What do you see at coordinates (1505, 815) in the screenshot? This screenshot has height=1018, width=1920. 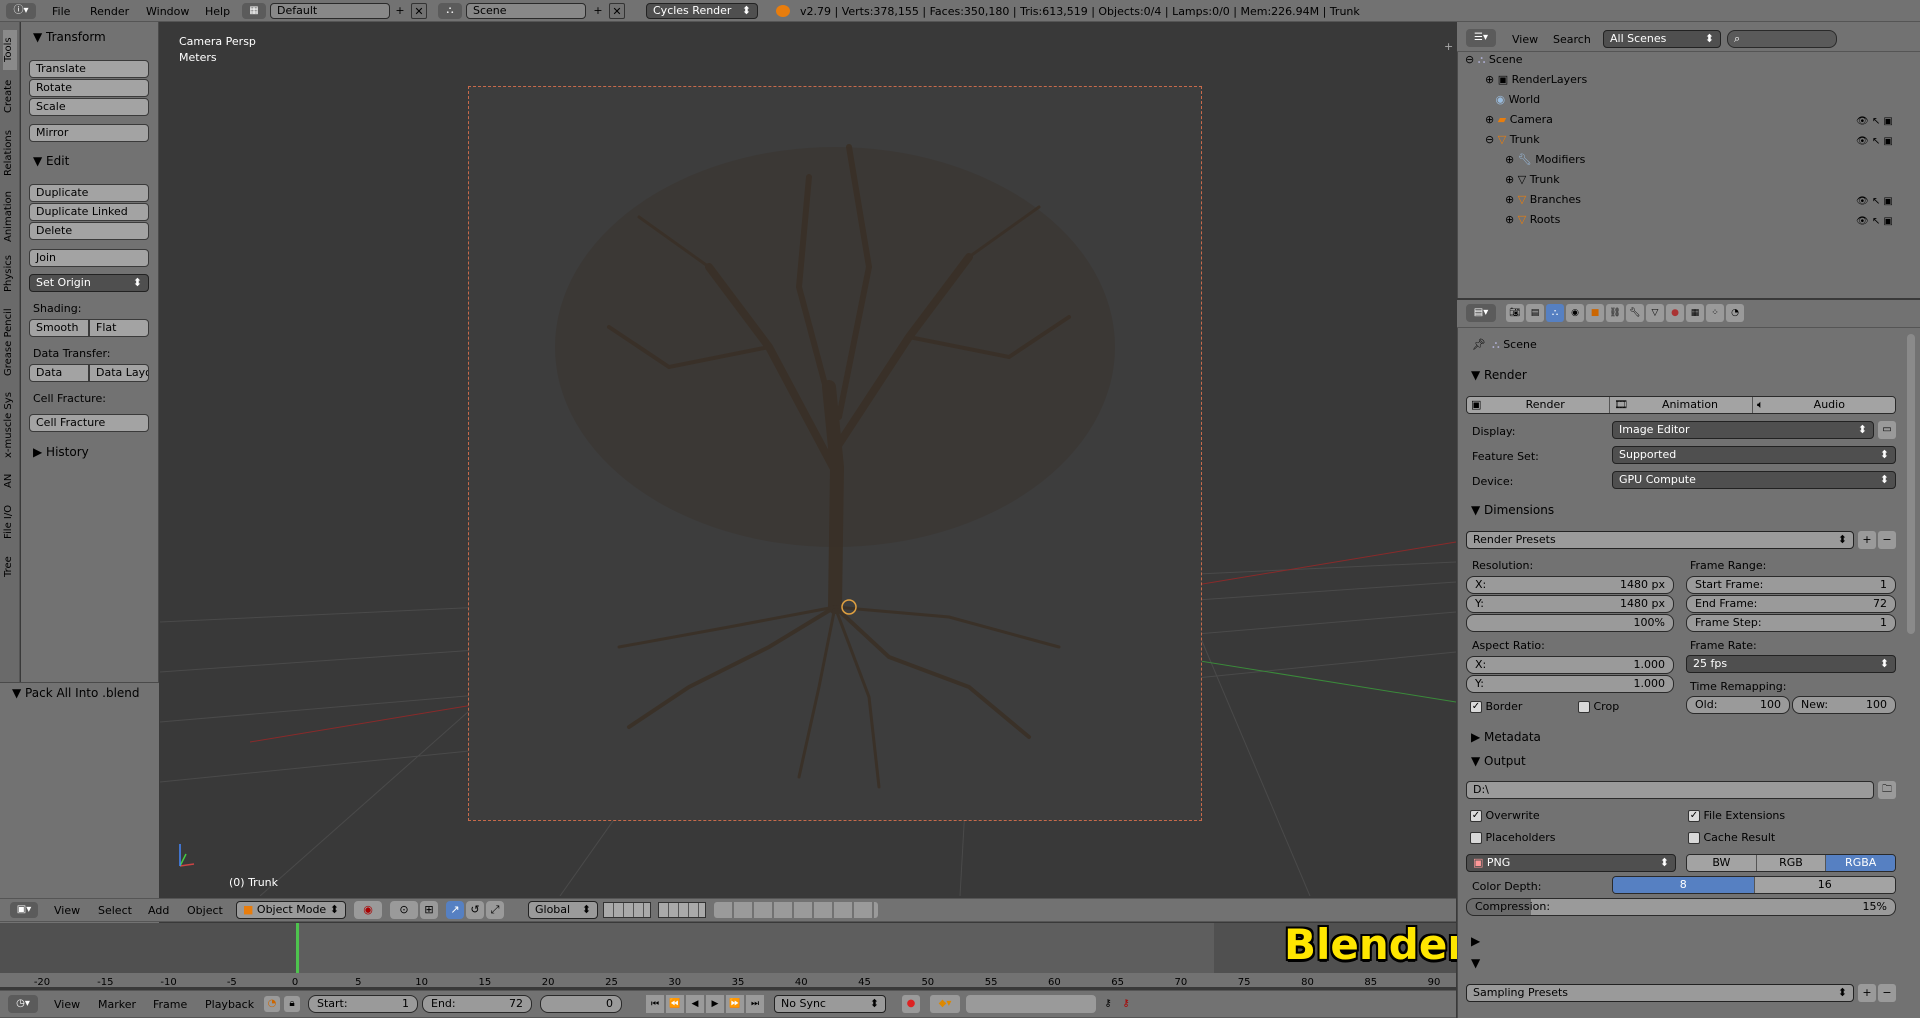 I see `overwrite-checkbox: ✓ Overwrite` at bounding box center [1505, 815].